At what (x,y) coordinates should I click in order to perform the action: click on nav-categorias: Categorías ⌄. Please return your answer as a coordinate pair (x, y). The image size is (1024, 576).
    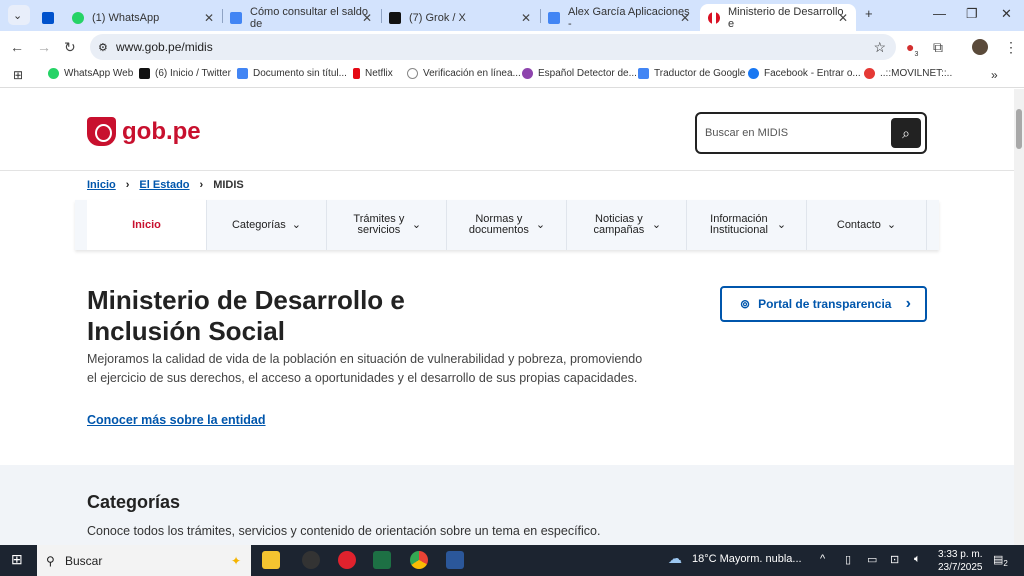
    Looking at the image, I should click on (267, 225).